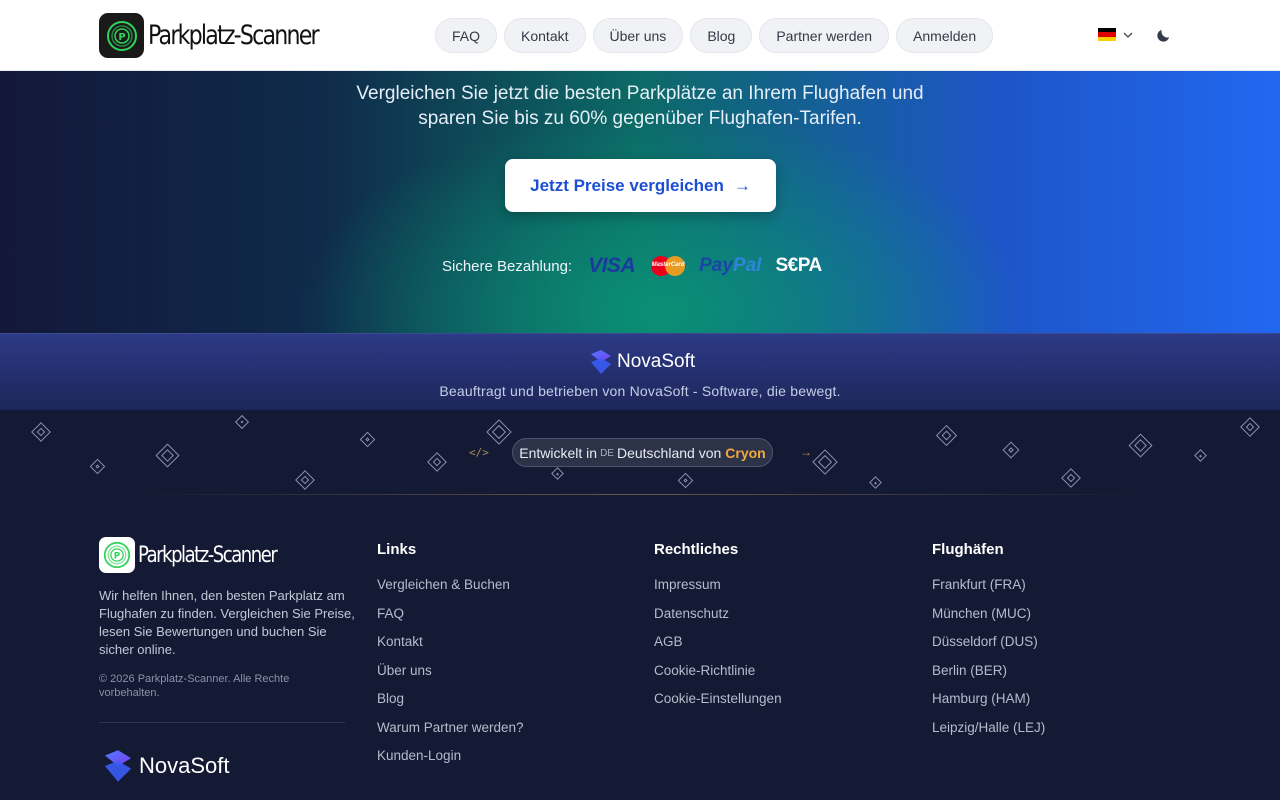 This screenshot has height=800, width=1280. Describe the element at coordinates (507, 266) in the screenshot. I see `payment-label: Sichere Bezahlung:` at that location.